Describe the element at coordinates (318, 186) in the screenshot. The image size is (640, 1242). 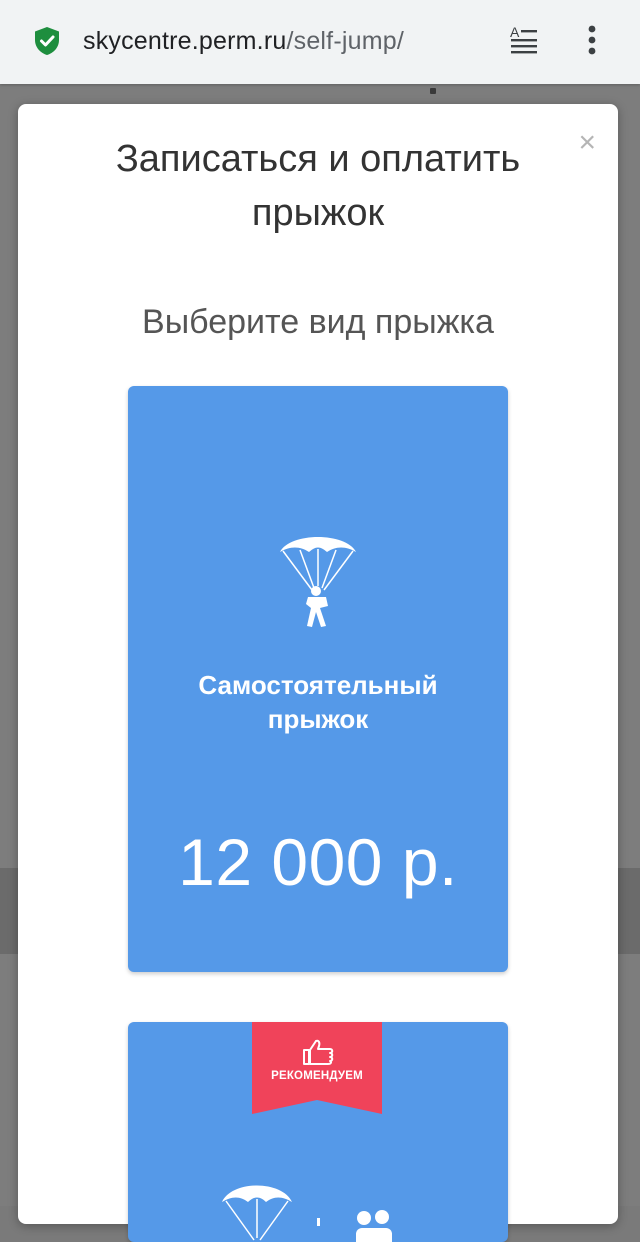
I see `modal-title: Записаться и оплатить прыжок` at that location.